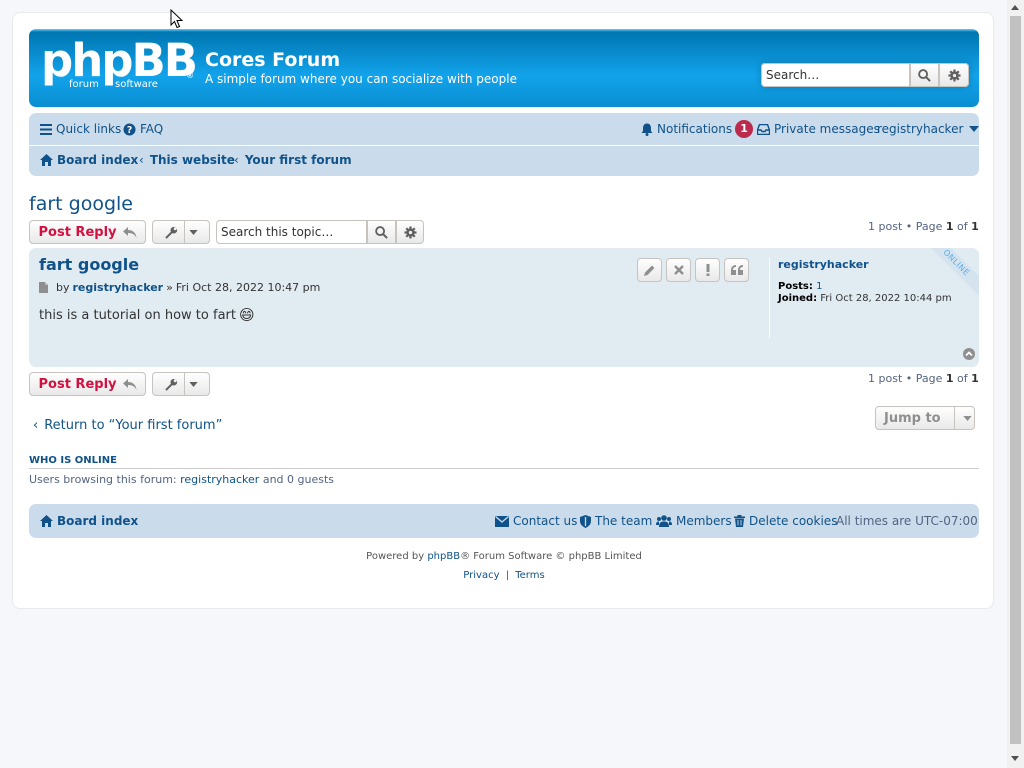  I want to click on total-pages: 1, so click(975, 378).